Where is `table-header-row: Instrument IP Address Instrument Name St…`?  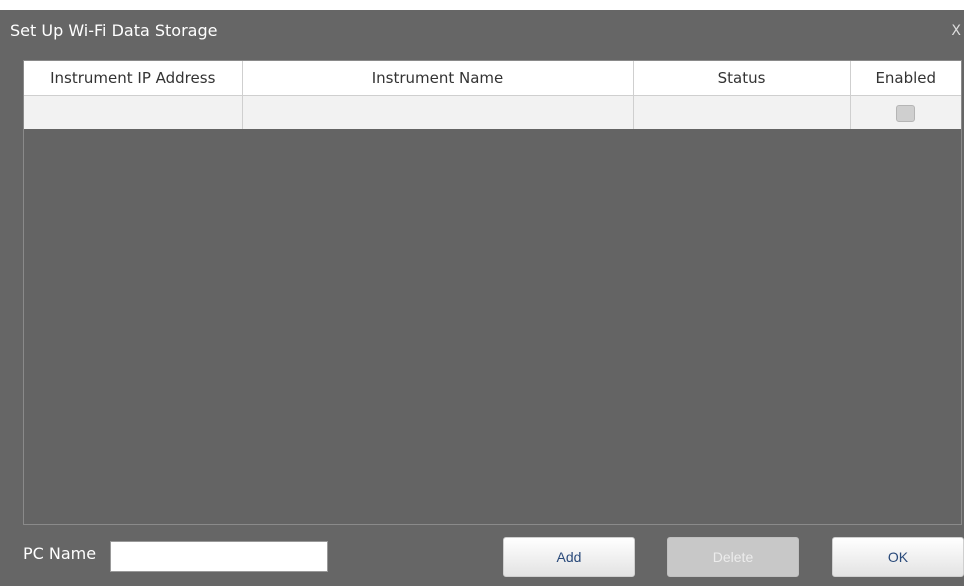 table-header-row: Instrument IP Address Instrument Name St… is located at coordinates (492, 78).